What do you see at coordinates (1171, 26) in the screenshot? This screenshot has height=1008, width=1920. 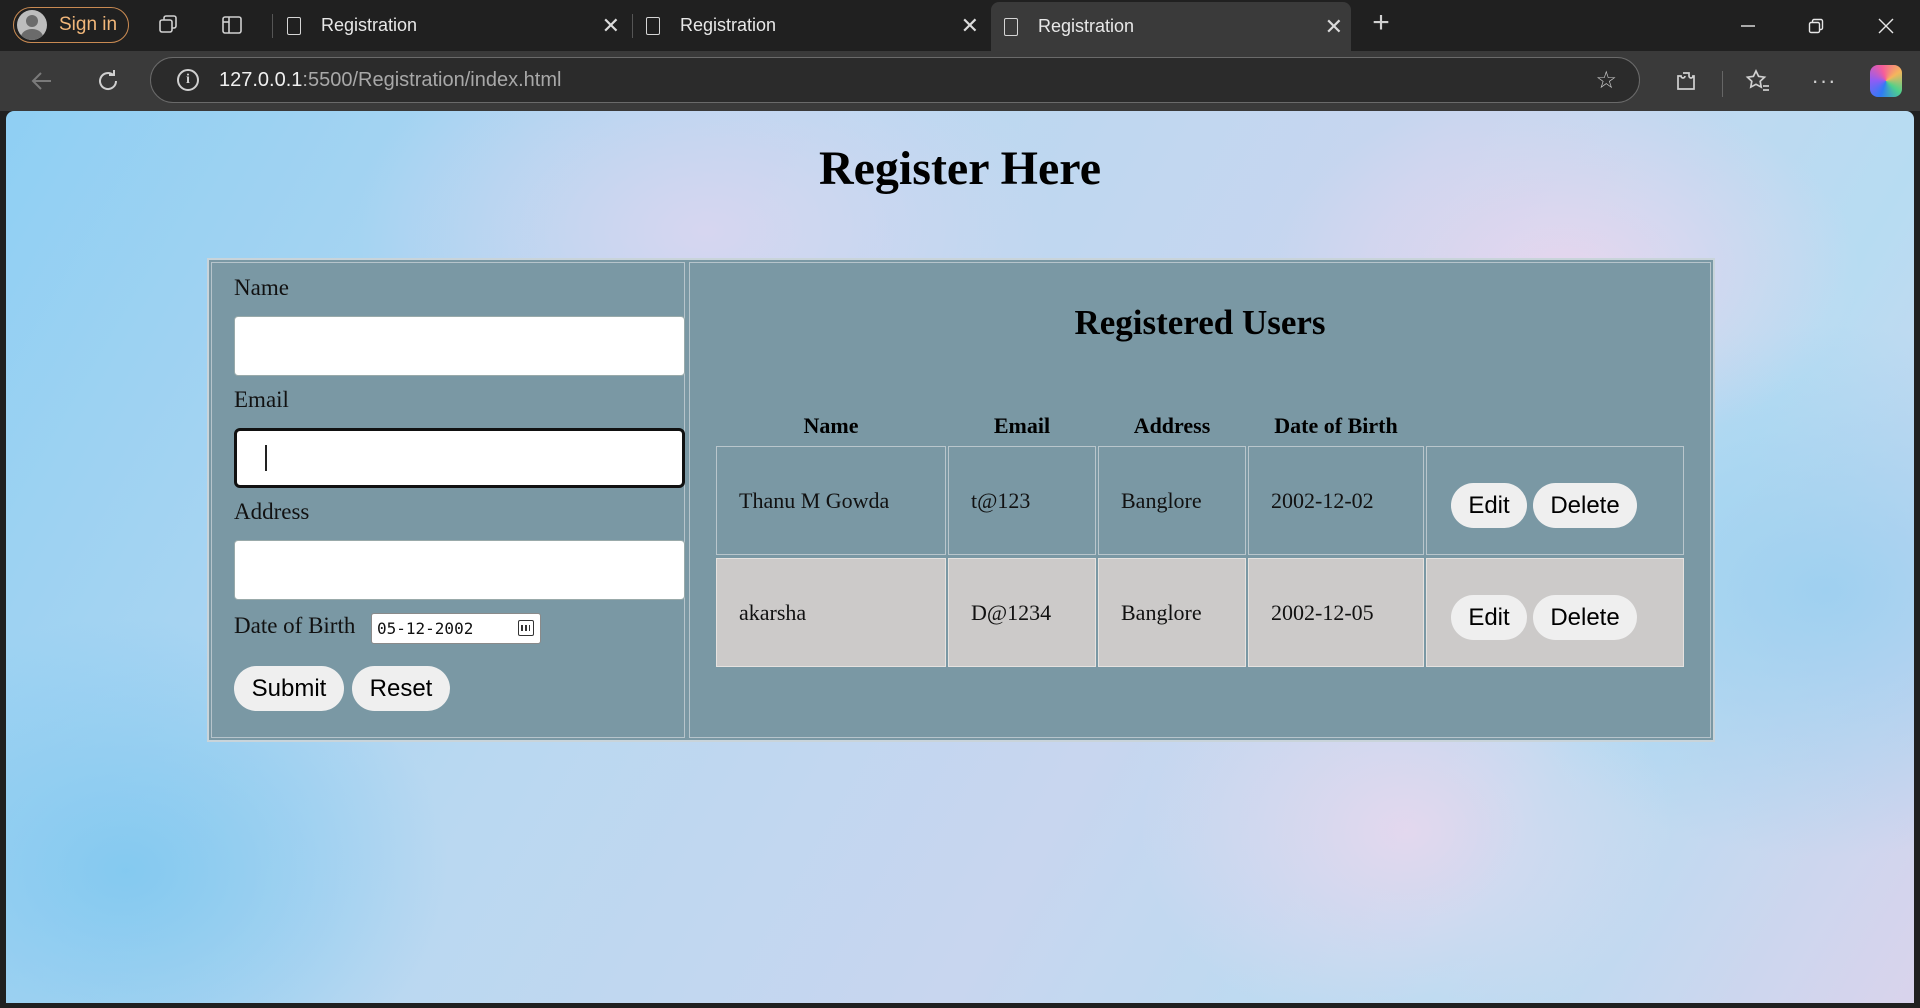 I see `tab-registration-3: Registration ✕` at bounding box center [1171, 26].